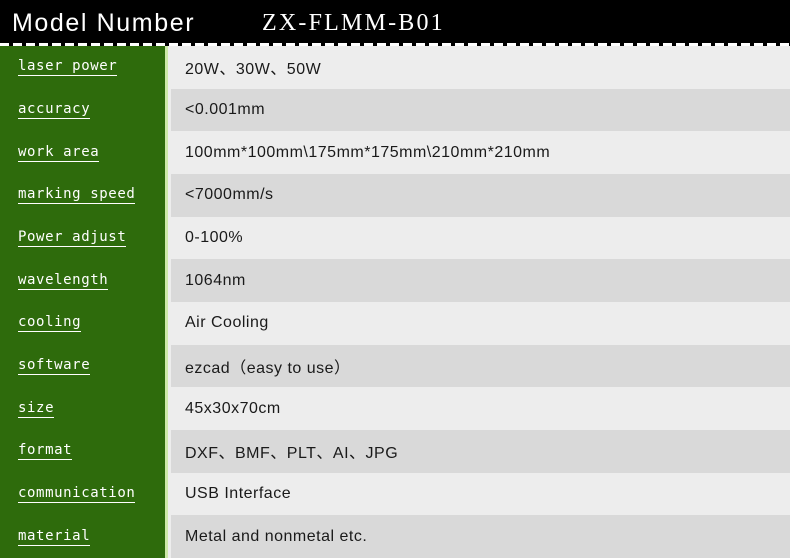 This screenshot has width=790, height=558. Describe the element at coordinates (480, 323) in the screenshot. I see `spec-value-cell: Air Cooling` at that location.